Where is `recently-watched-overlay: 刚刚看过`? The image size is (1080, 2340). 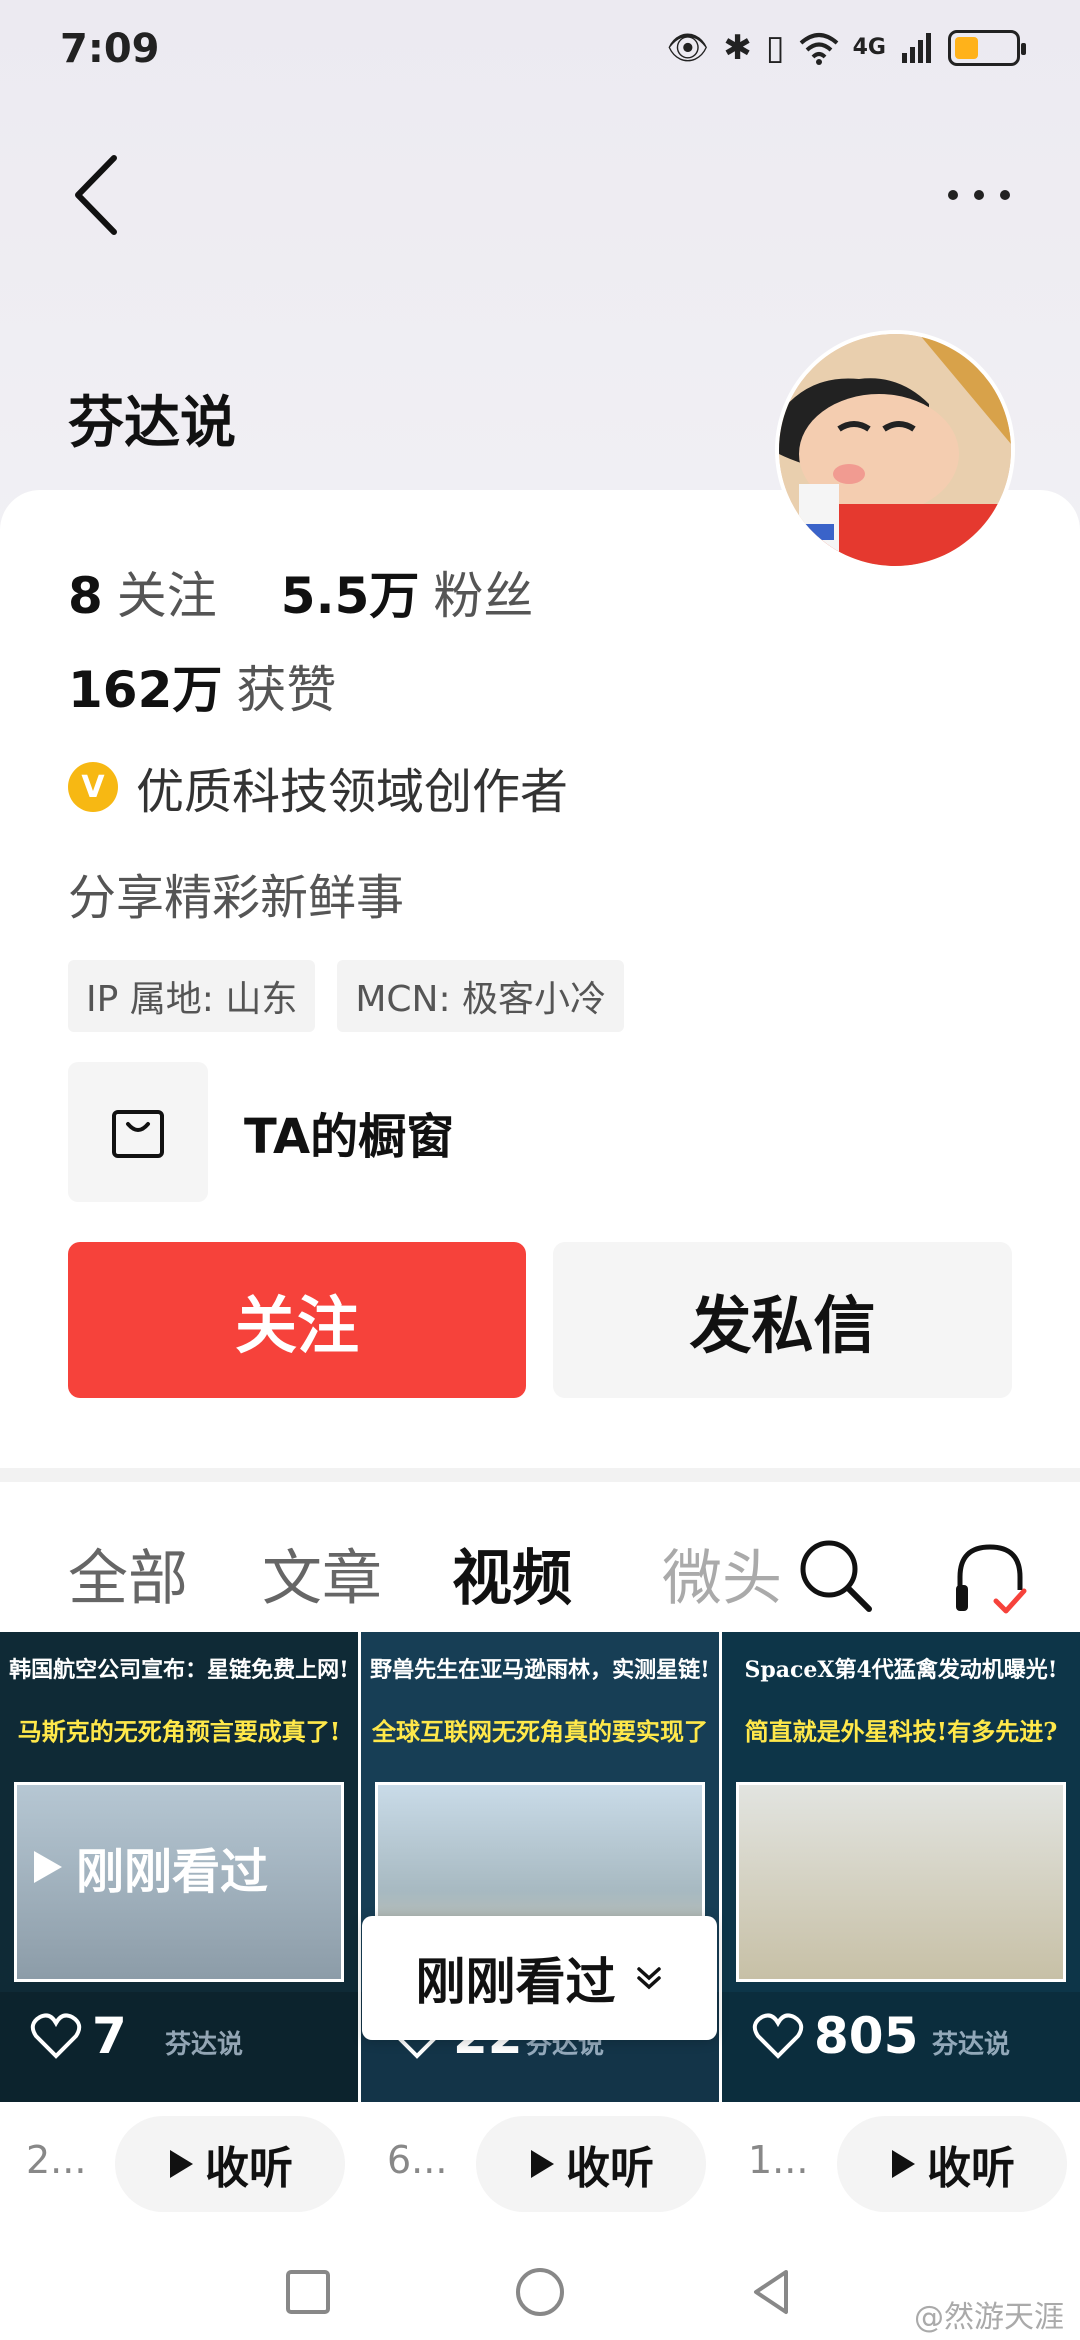
recently-watched-overlay: 刚刚看过 is located at coordinates (149, 1867).